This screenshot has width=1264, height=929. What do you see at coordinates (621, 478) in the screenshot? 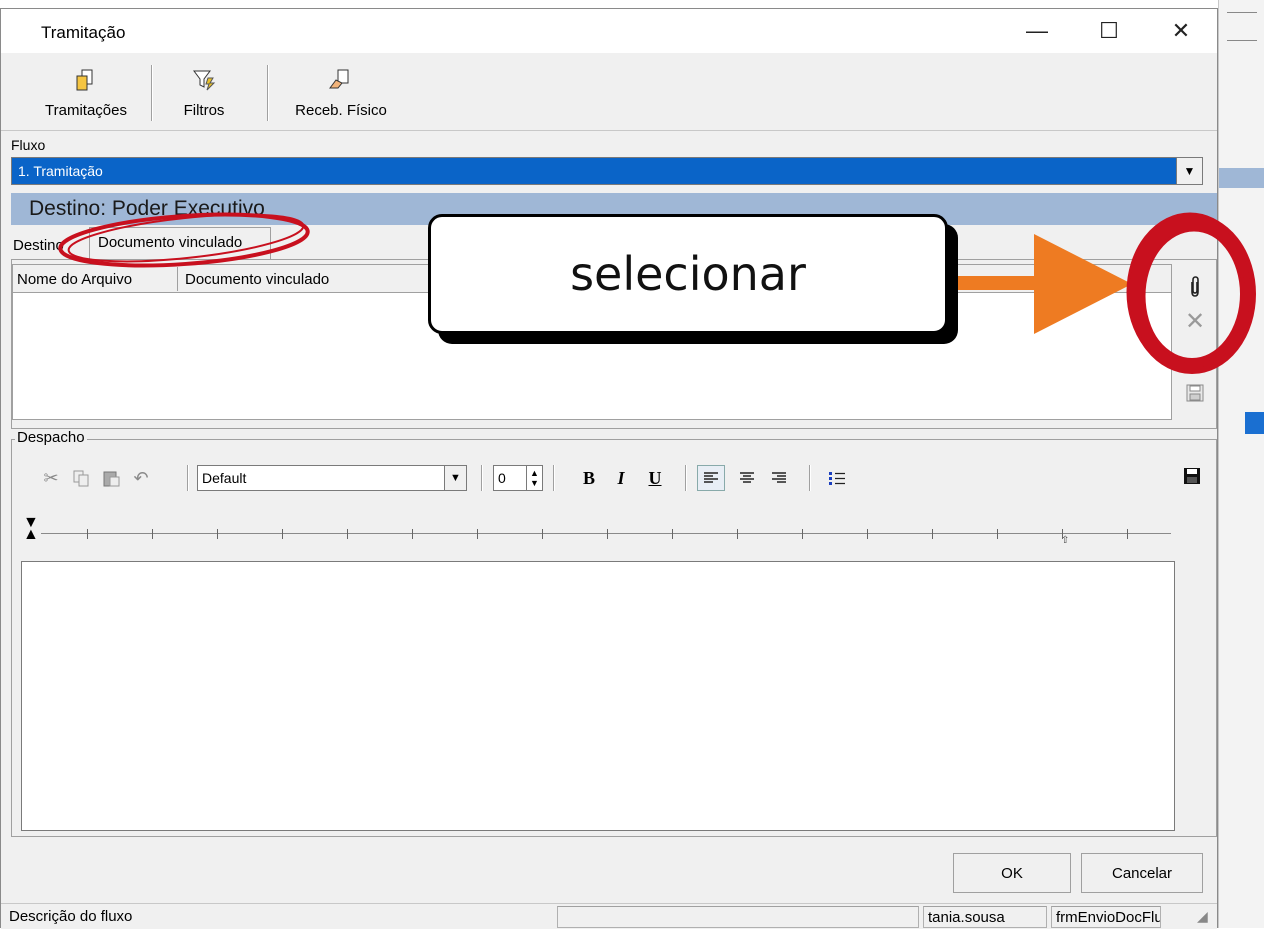
I see `italic-button: I` at bounding box center [621, 478].